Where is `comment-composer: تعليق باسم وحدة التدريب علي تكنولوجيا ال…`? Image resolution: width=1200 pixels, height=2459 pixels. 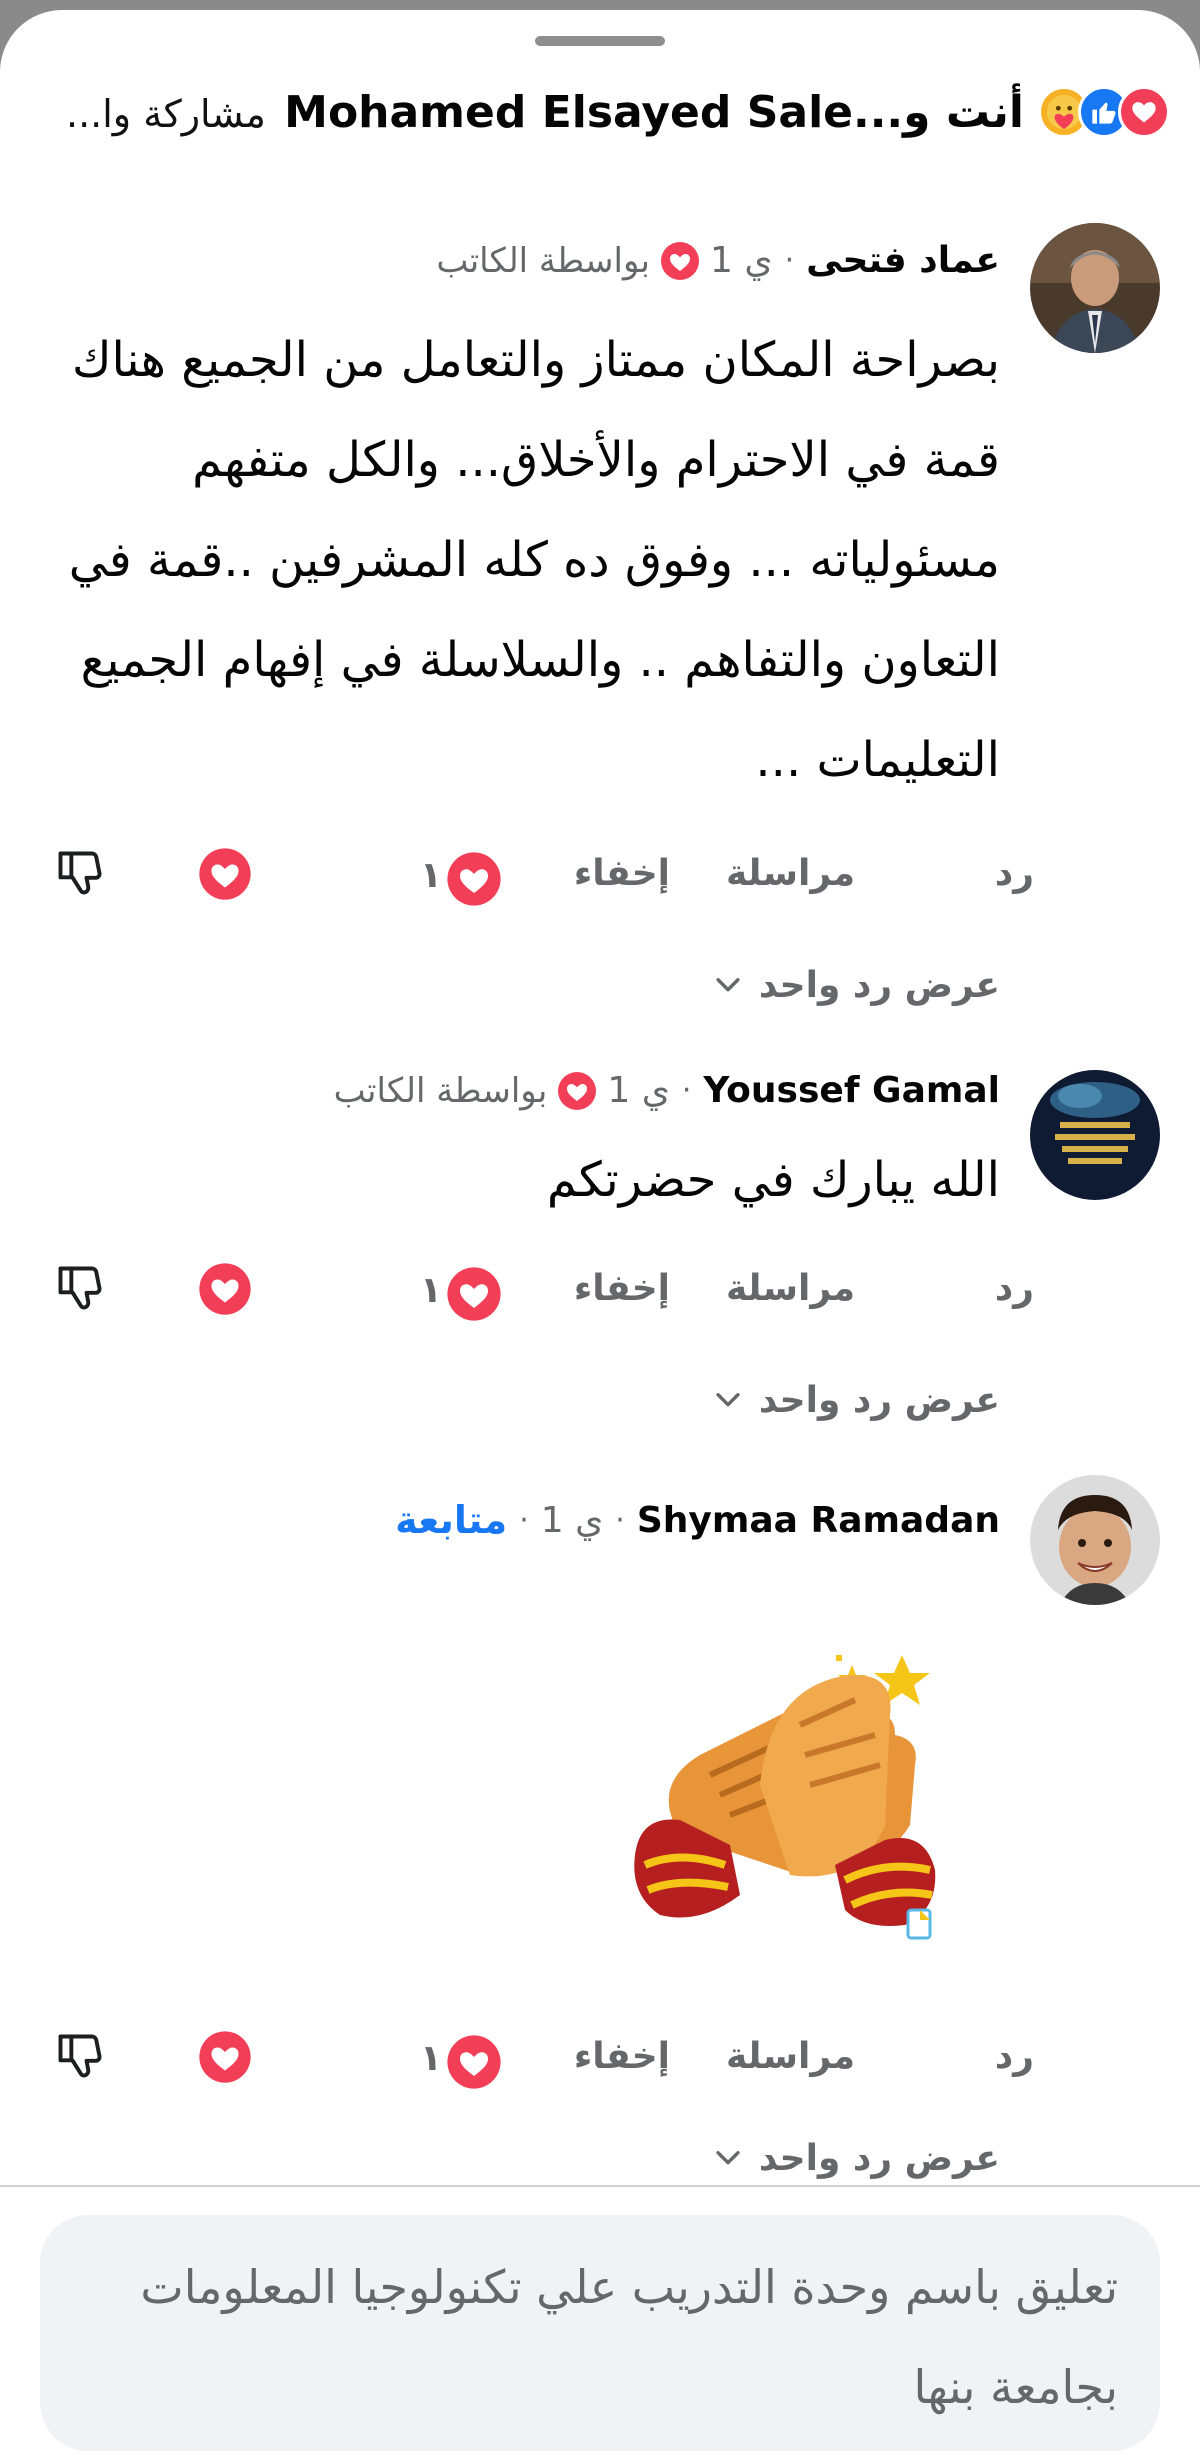 comment-composer: تعليق باسم وحدة التدريب علي تكنولوجيا ال… is located at coordinates (600, 2333).